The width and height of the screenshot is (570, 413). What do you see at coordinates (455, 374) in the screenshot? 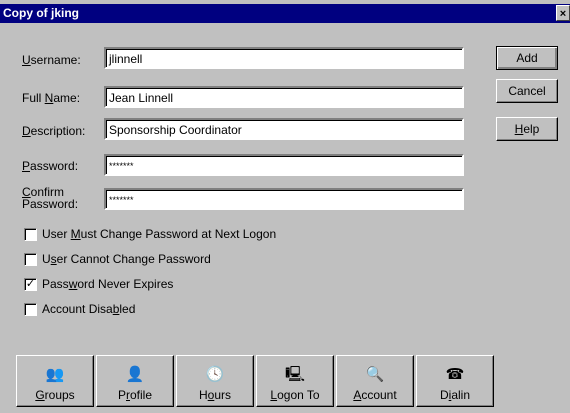
I see `dialin-icon: ☎` at bounding box center [455, 374].